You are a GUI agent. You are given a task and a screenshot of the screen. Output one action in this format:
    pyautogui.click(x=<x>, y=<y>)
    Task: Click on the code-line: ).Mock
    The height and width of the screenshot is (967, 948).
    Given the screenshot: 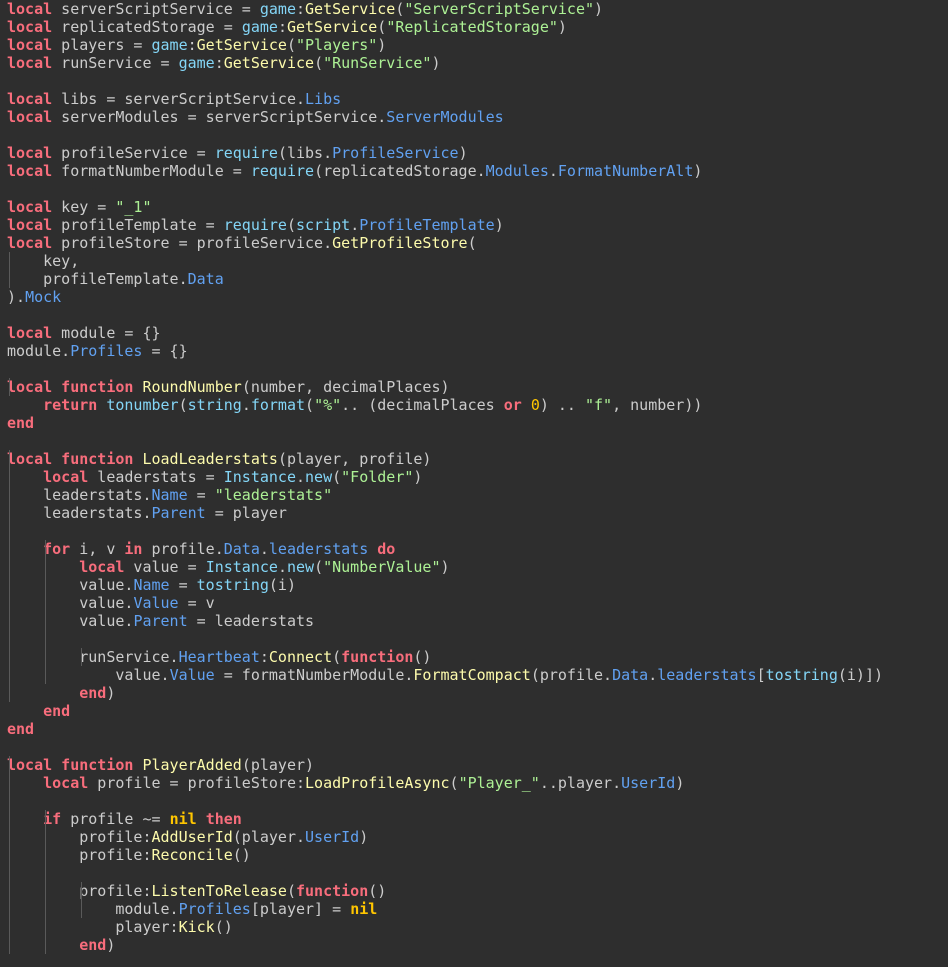 What is the action you would take?
    pyautogui.click(x=445, y=297)
    